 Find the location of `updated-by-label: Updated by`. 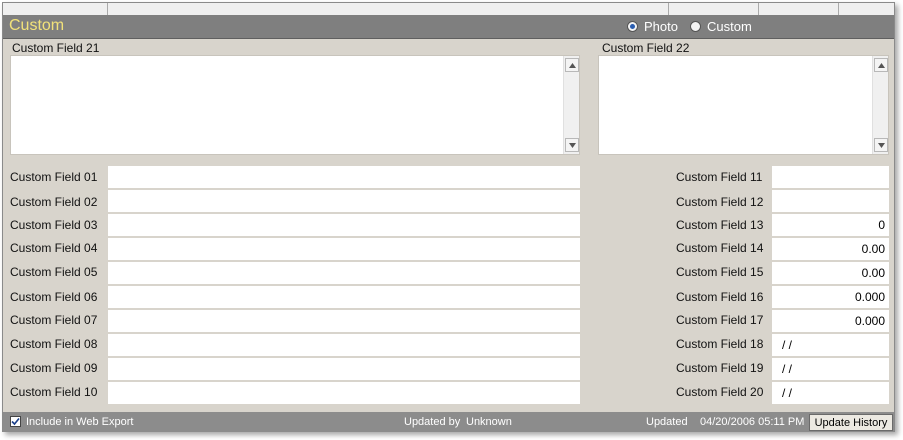

updated-by-label: Updated by is located at coordinates (432, 422).